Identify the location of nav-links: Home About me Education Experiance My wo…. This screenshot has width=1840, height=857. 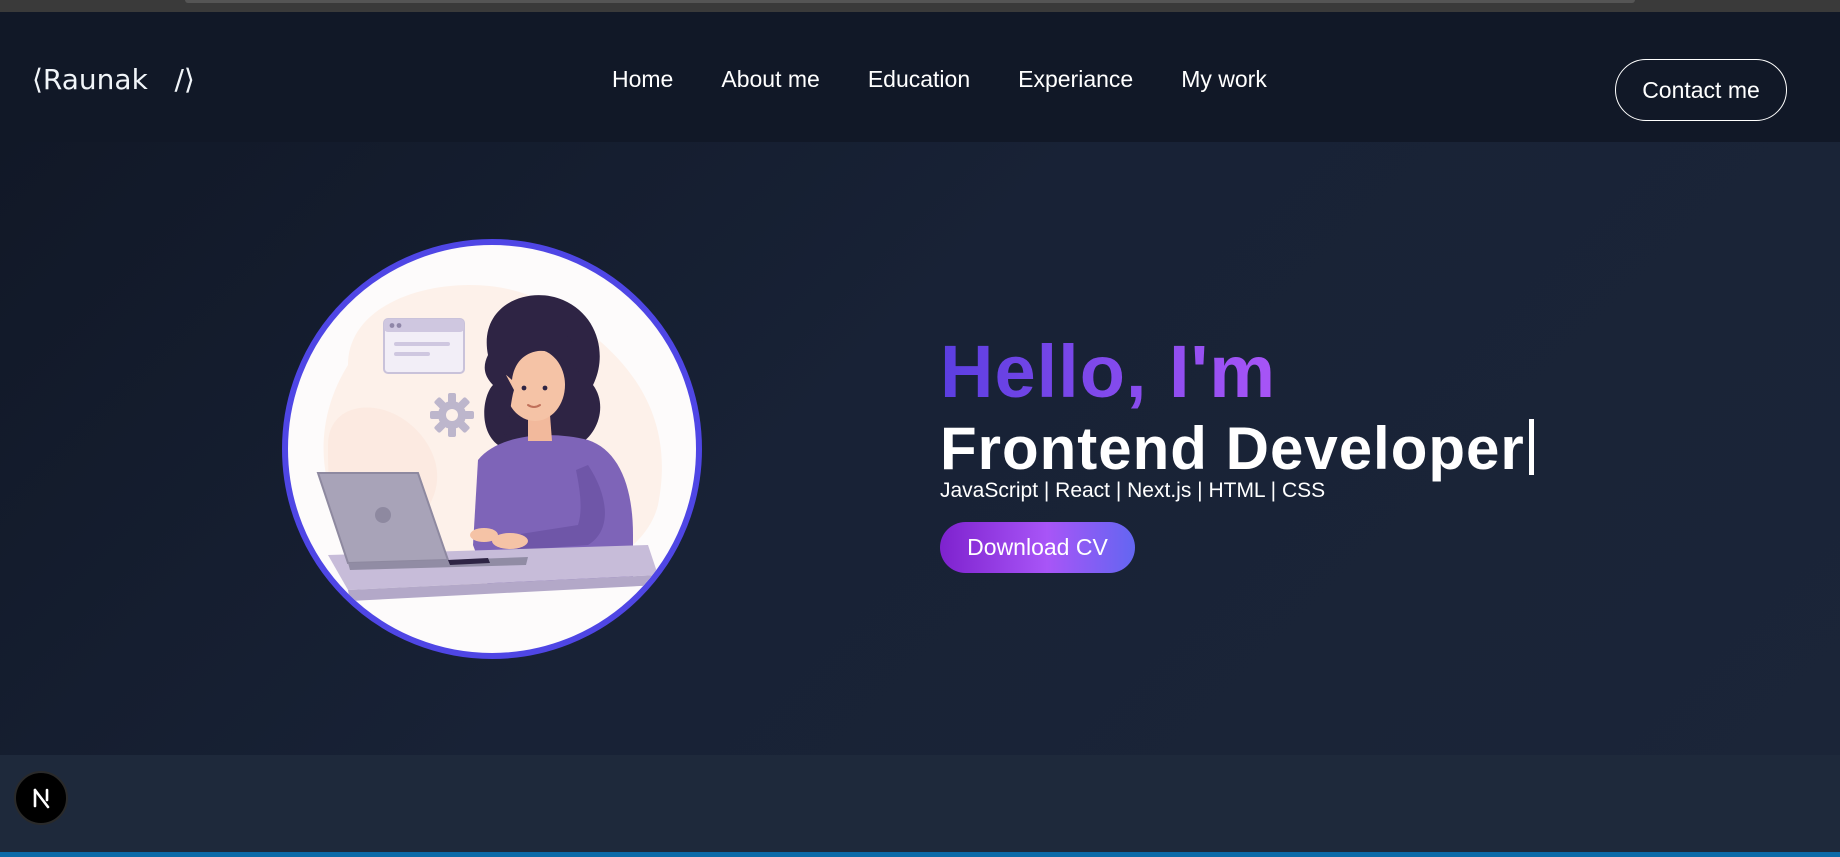
(963, 79).